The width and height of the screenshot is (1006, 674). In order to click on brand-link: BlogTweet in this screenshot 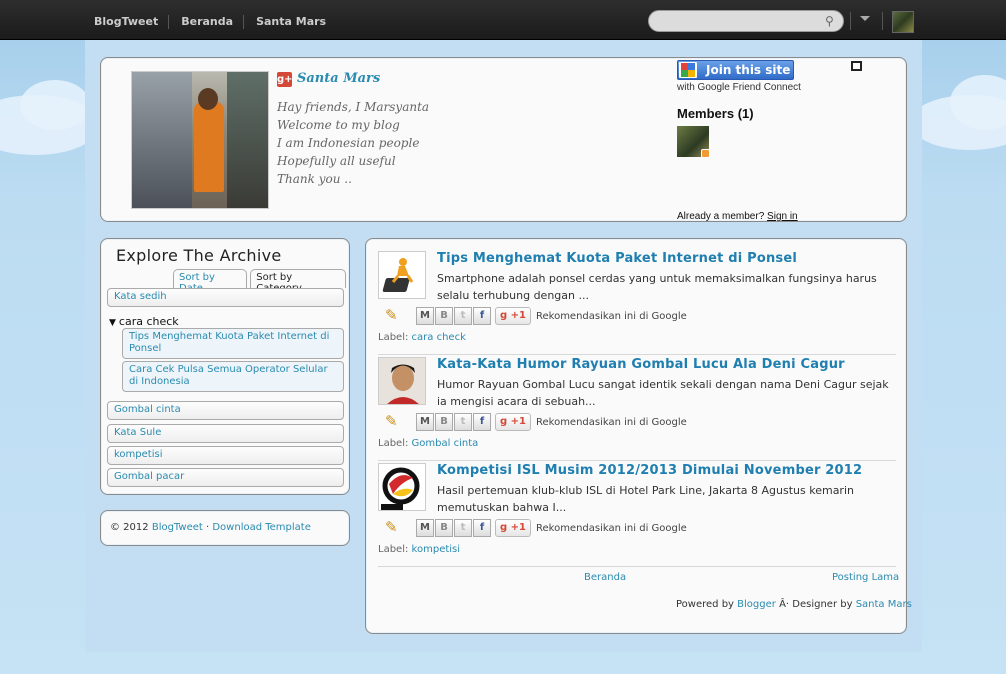, I will do `click(177, 527)`.